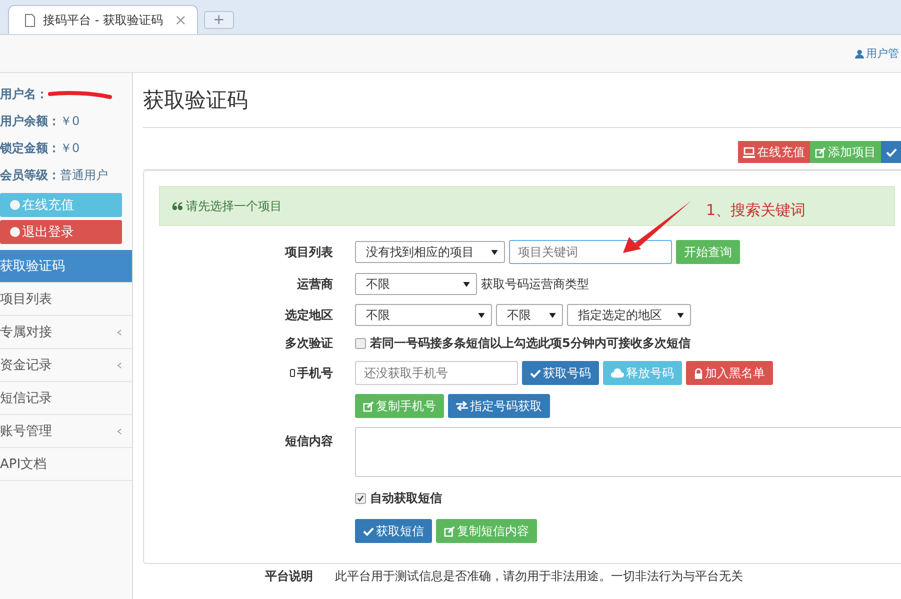 The image size is (901, 599). Describe the element at coordinates (30, 121) in the screenshot. I see `info-label: 用户余额：` at that location.